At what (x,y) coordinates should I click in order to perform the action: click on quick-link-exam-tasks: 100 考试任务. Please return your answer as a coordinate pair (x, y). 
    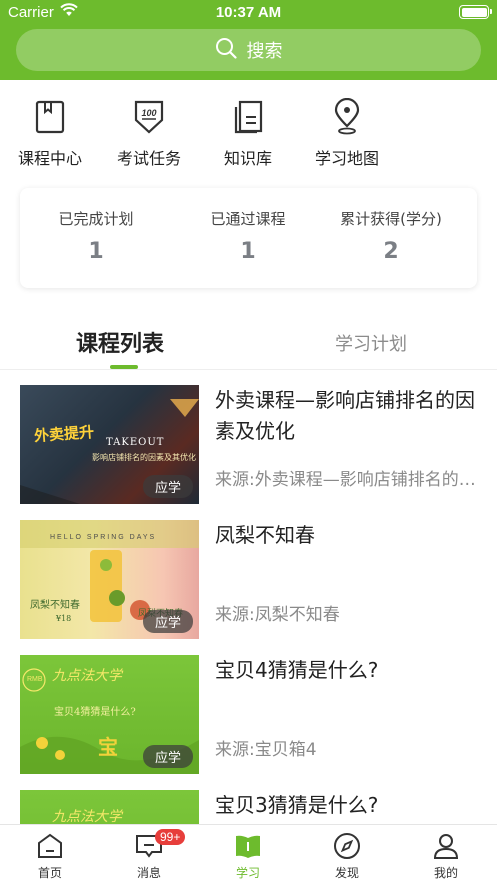
    Looking at the image, I should click on (149, 133).